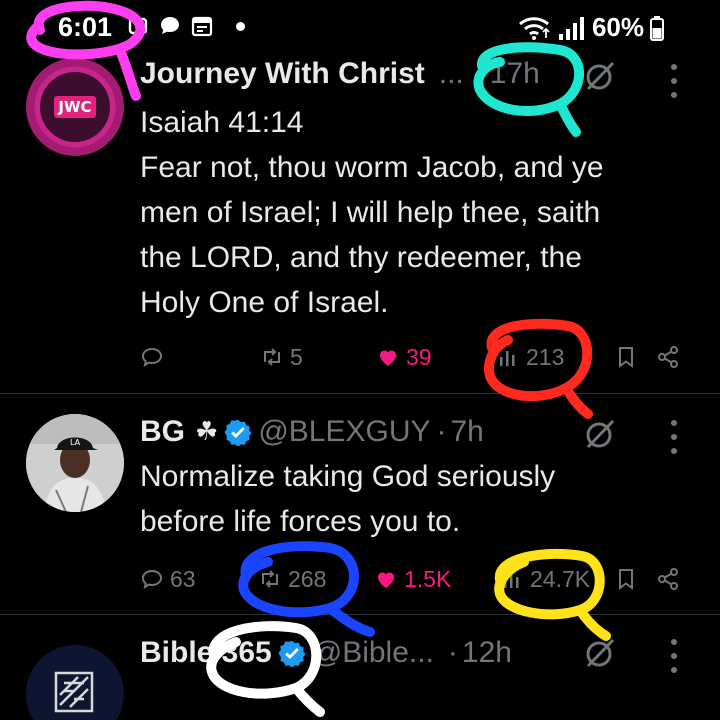 Image resolution: width=720 pixels, height=720 pixels. What do you see at coordinates (74, 692) in the screenshot?
I see `bible-logo-icon` at bounding box center [74, 692].